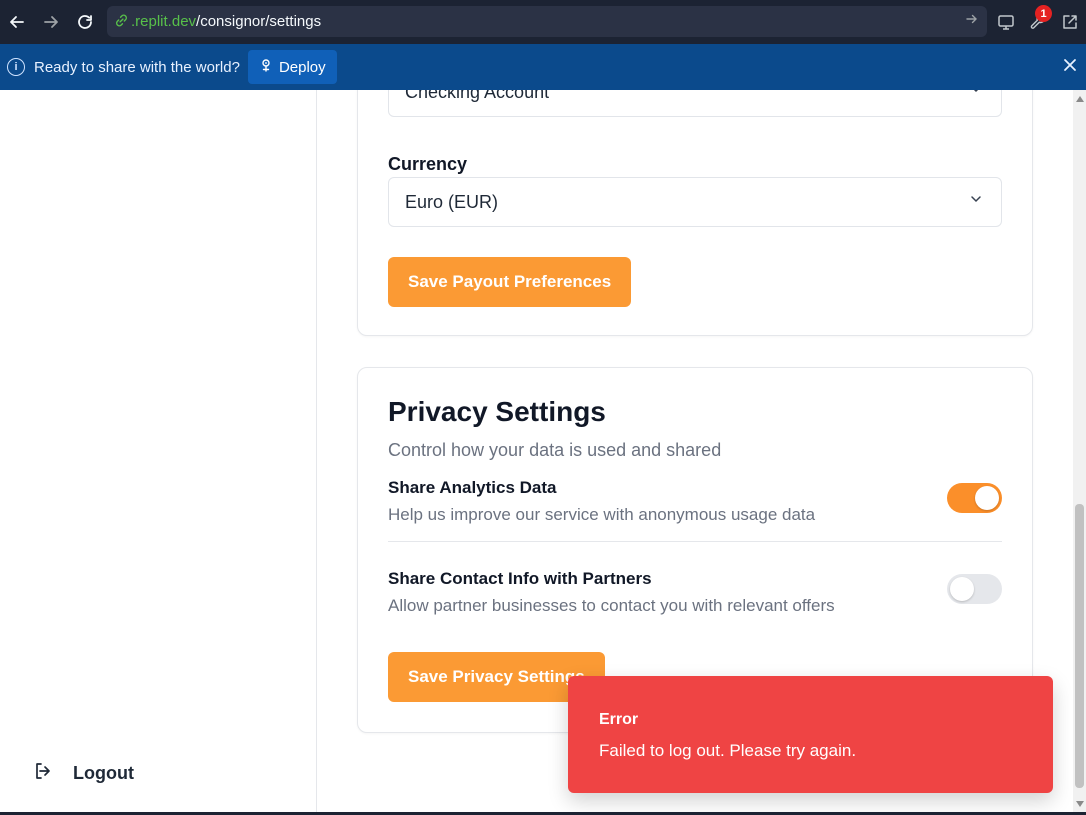 The width and height of the screenshot is (1086, 815). What do you see at coordinates (1006, 22) in the screenshot?
I see `monitor-icon` at bounding box center [1006, 22].